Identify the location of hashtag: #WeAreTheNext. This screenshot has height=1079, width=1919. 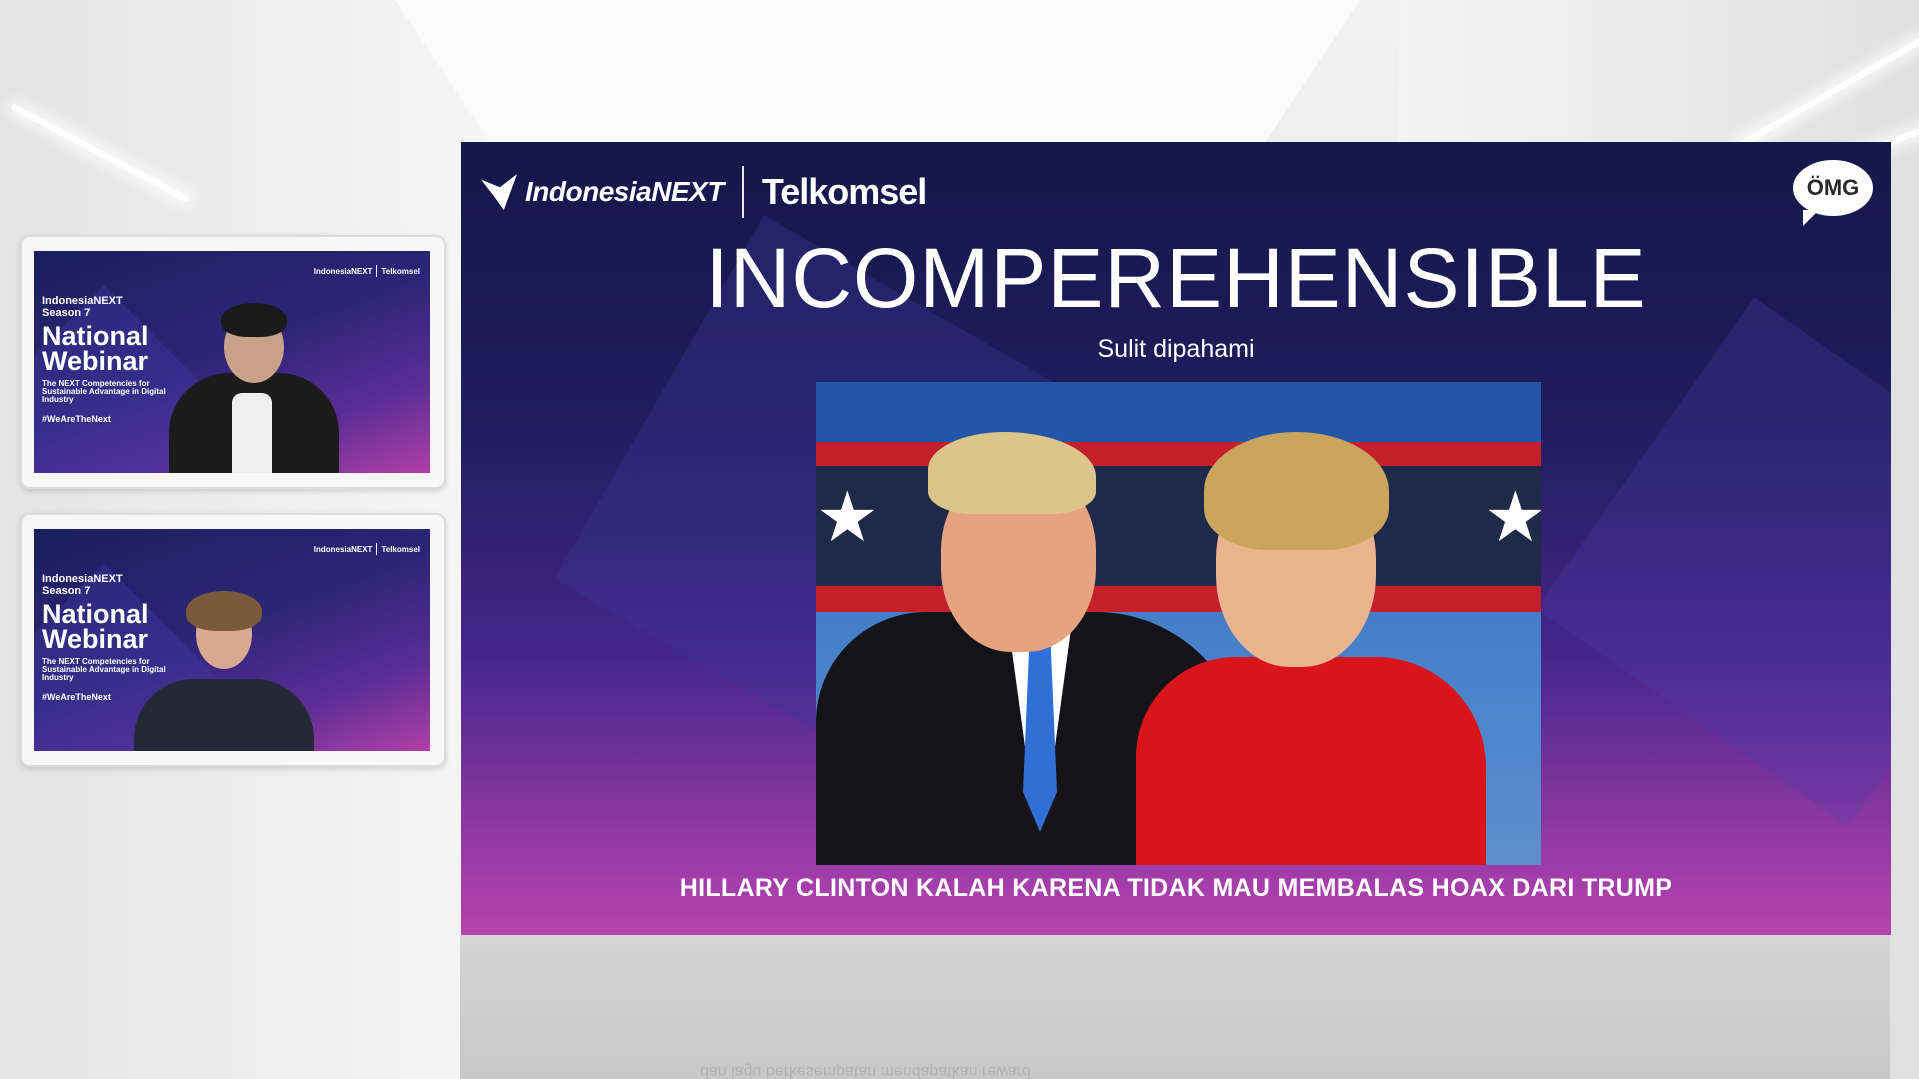
(76, 419).